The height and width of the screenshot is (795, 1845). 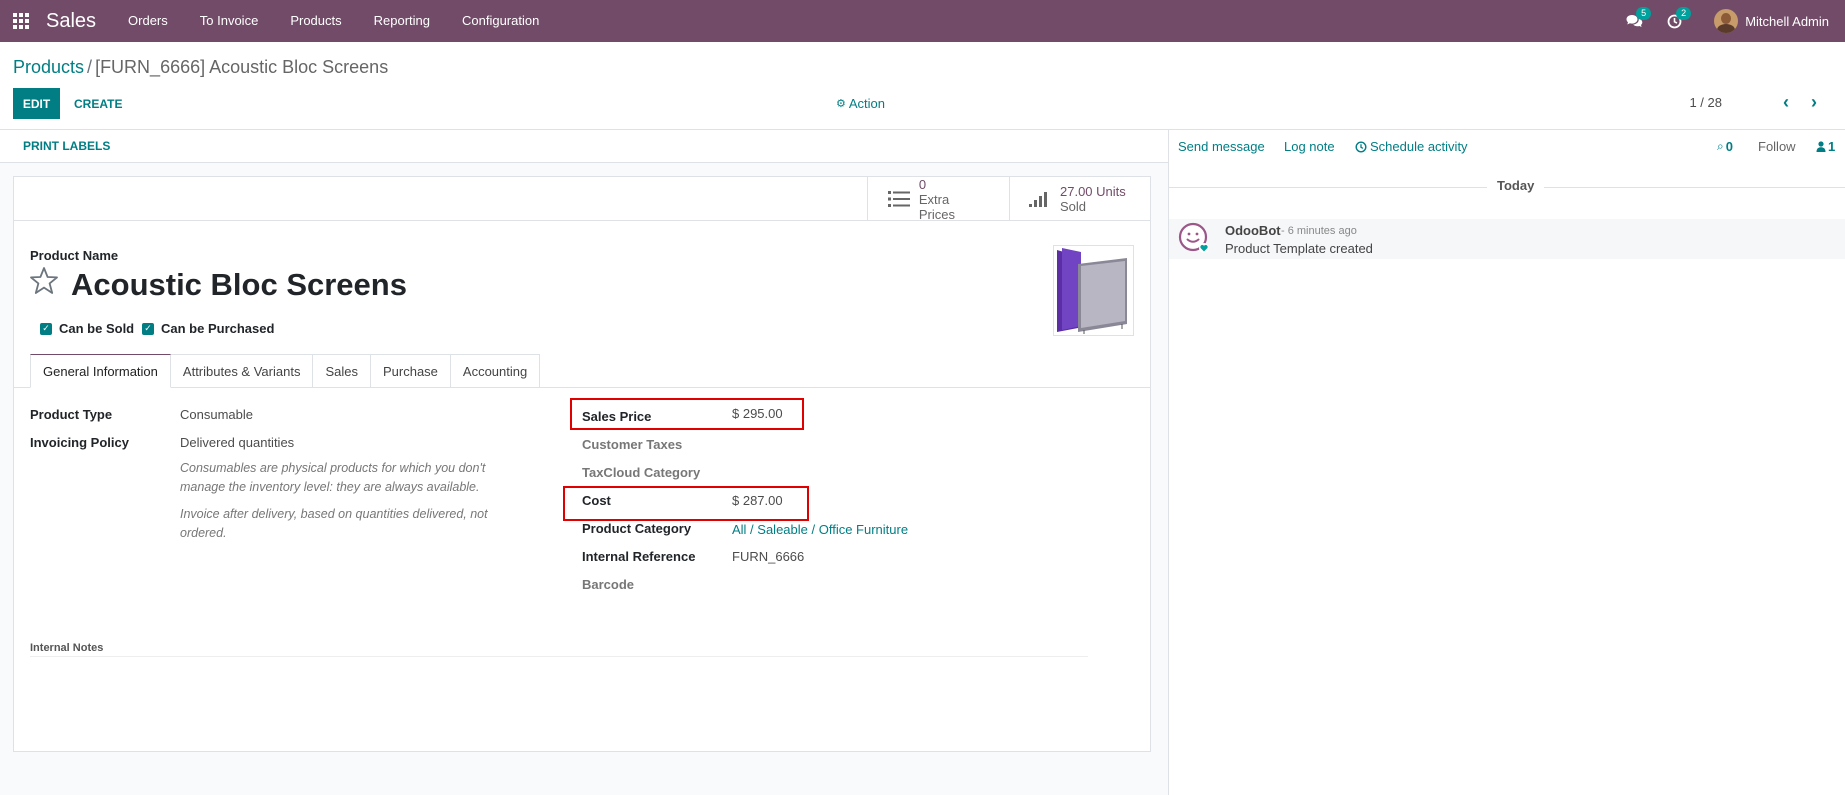 I want to click on sold-smart-button: 27.00 Units Sold, so click(x=1079, y=199).